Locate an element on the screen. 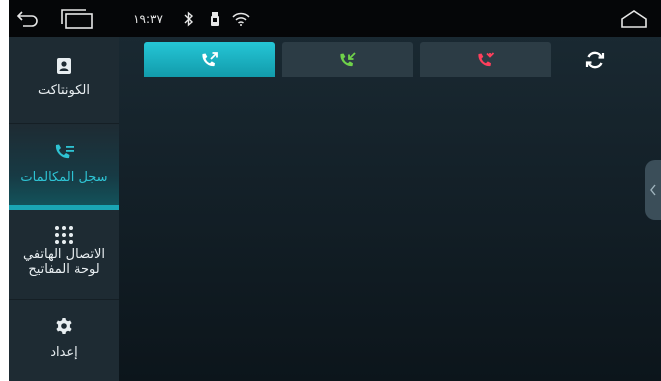 The width and height of the screenshot is (661, 381). usb-icon is located at coordinates (215, 18).